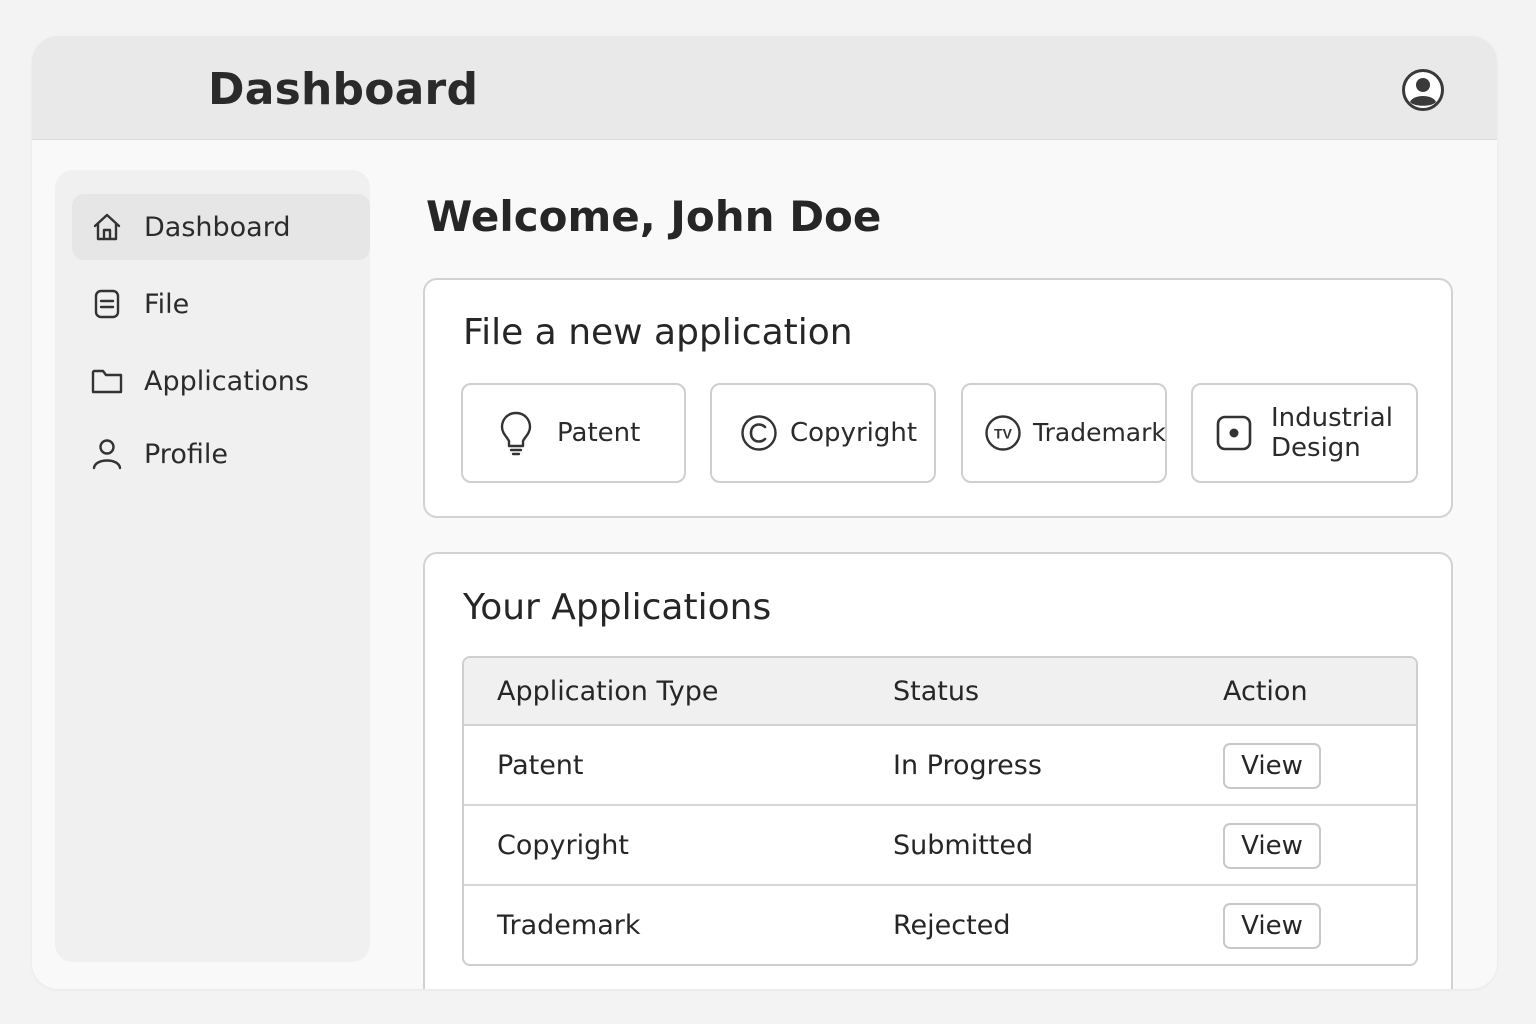 This screenshot has width=1536, height=1024. I want to click on app-title: Dashboard, so click(343, 89).